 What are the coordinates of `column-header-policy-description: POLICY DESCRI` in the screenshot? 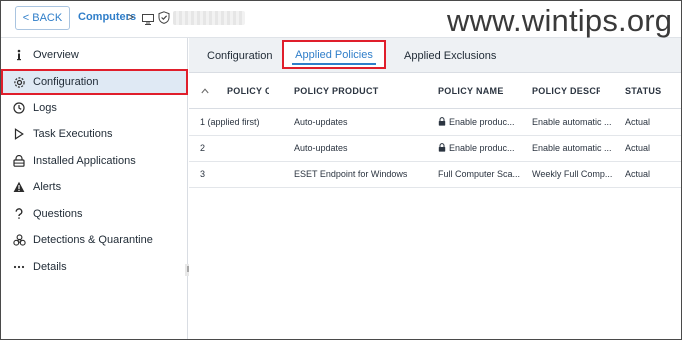 It's located at (566, 91).